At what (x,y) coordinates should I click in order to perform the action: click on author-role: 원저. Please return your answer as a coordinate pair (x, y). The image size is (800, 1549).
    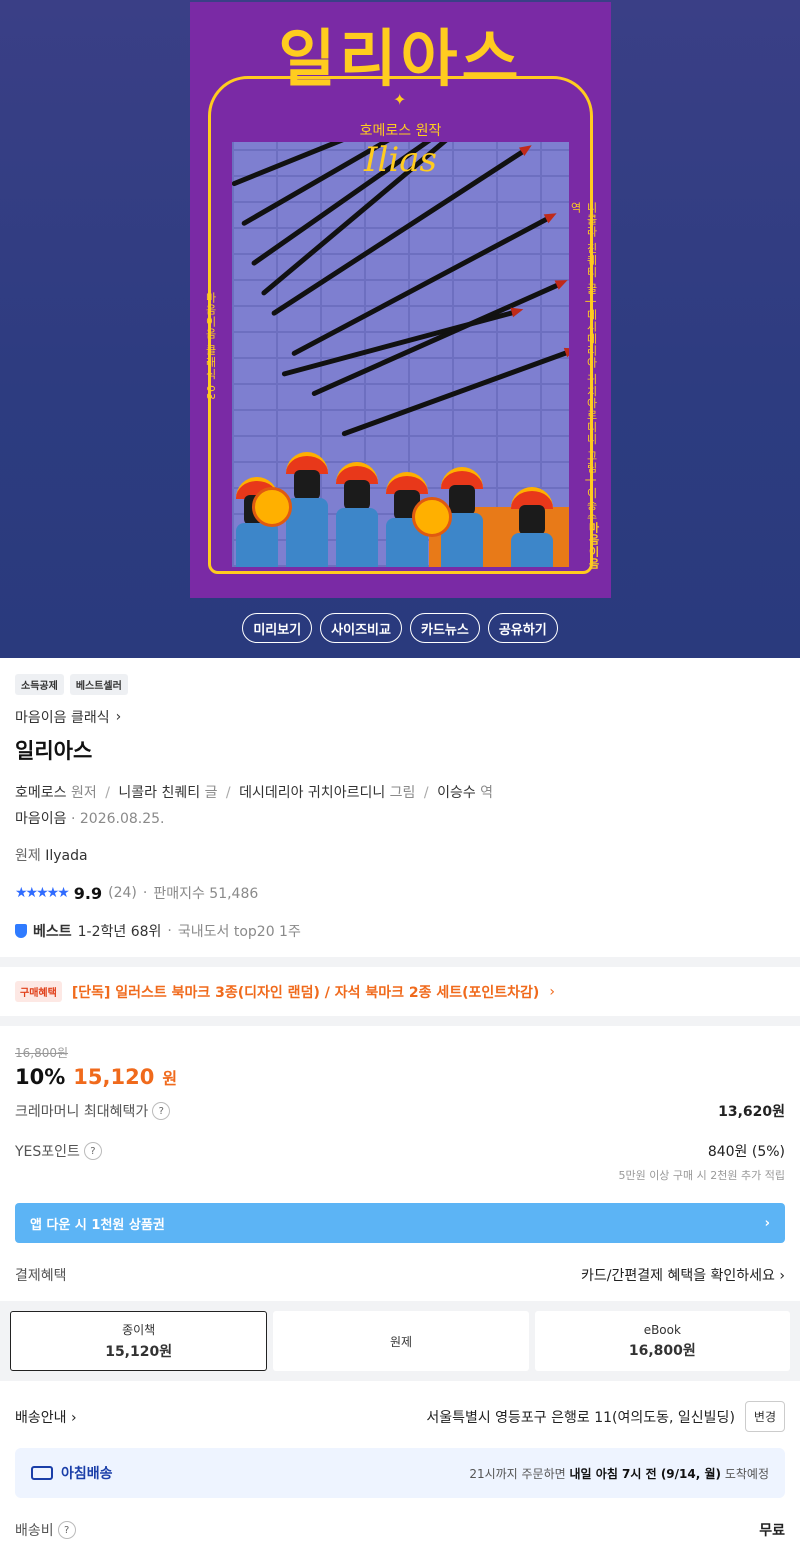
    Looking at the image, I should click on (83, 793).